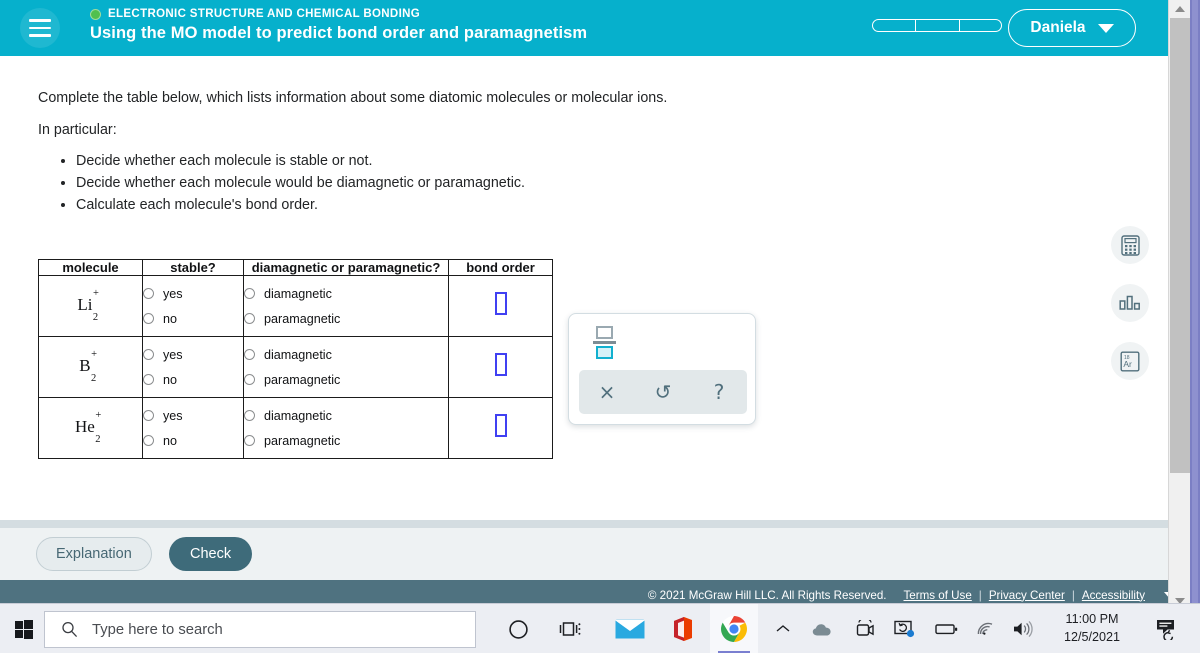  I want to click on sync-icon, so click(904, 629).